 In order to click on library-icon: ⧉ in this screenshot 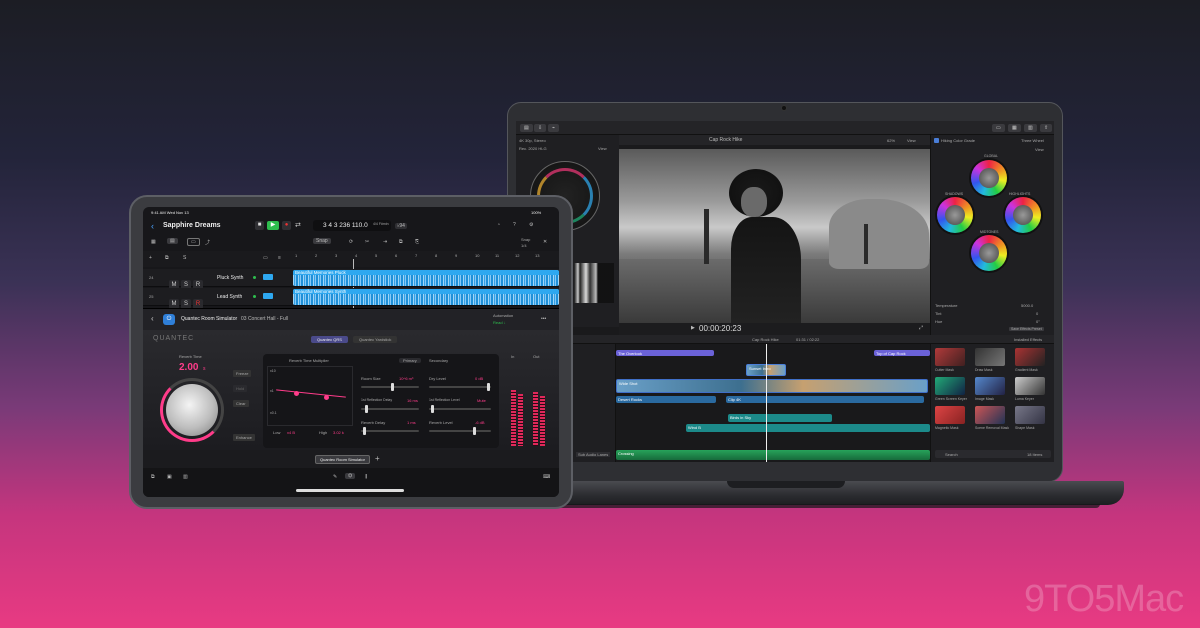, I will do `click(153, 477)`.